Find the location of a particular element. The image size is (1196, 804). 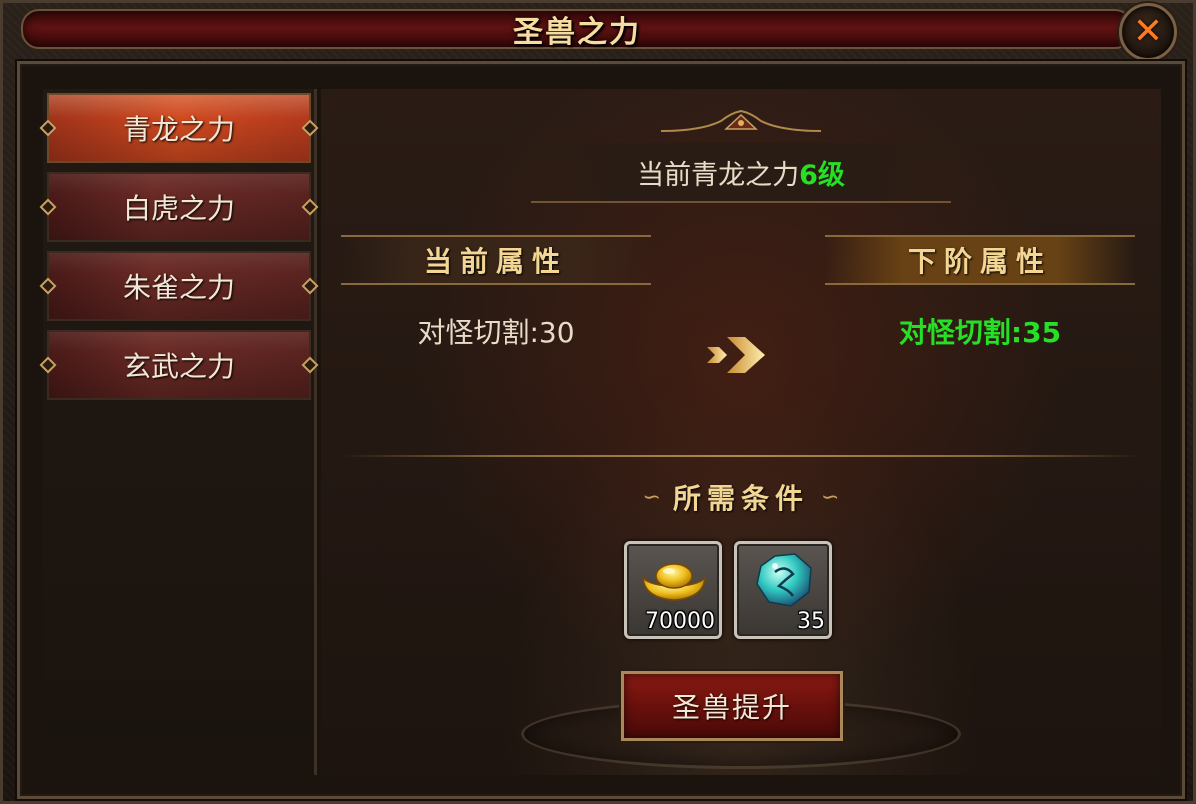

item-count: 70000 is located at coordinates (680, 621).